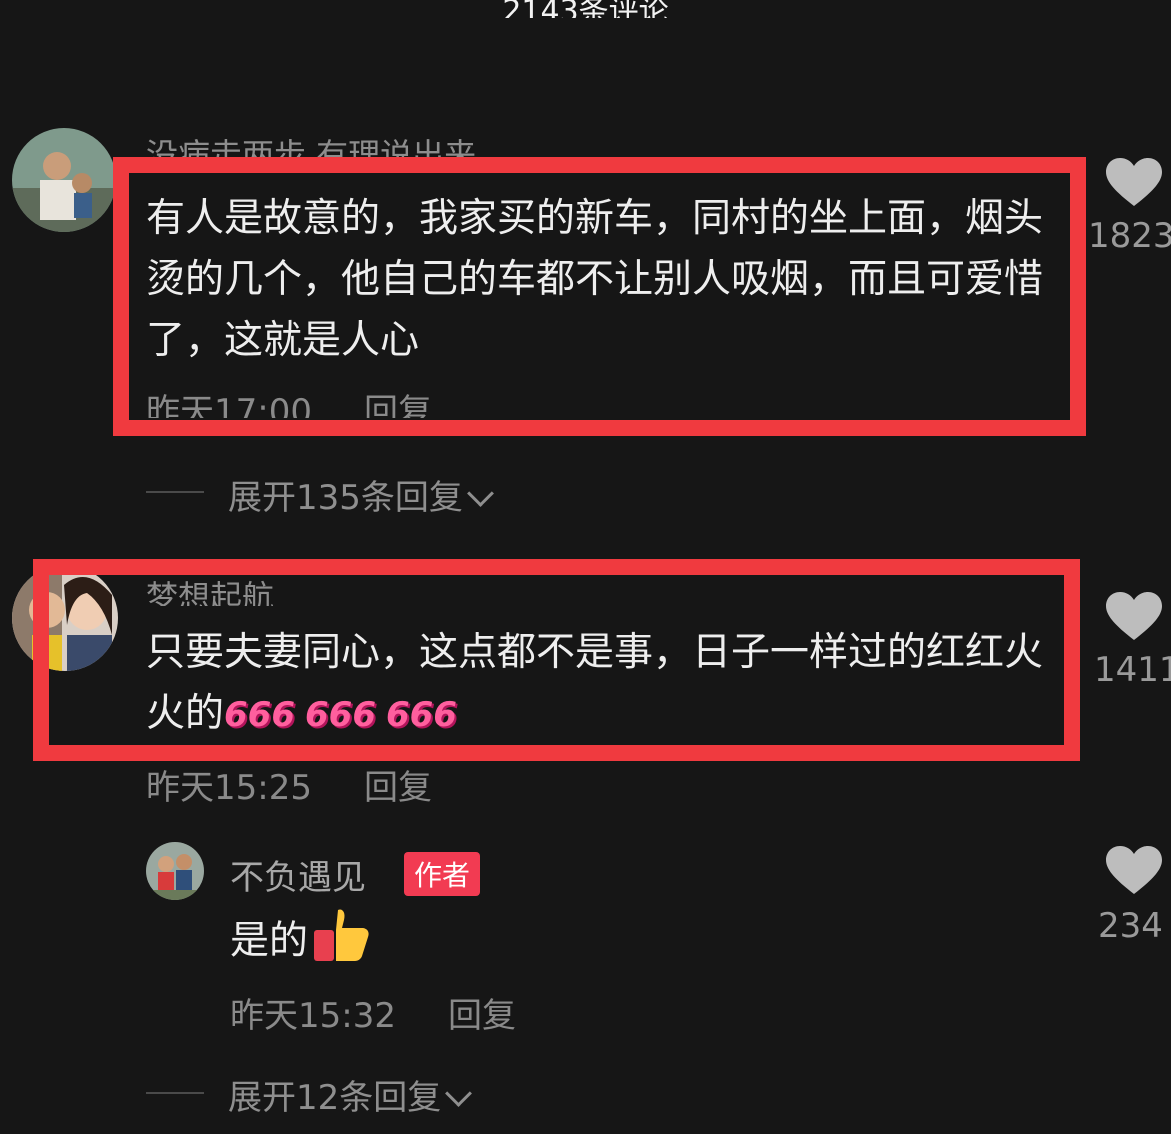 The image size is (1171, 1134). I want to click on reply-text: 是的, so click(300, 943).